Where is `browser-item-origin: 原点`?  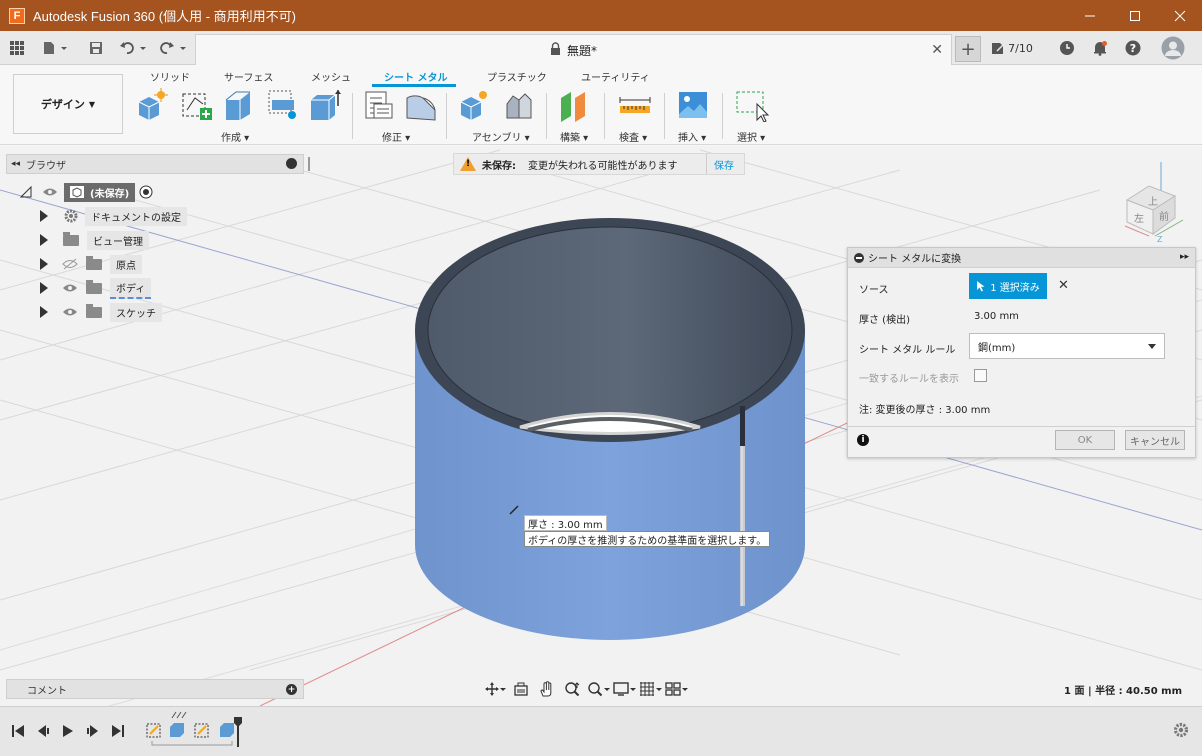
browser-item-origin: 原点 is located at coordinates (91, 264).